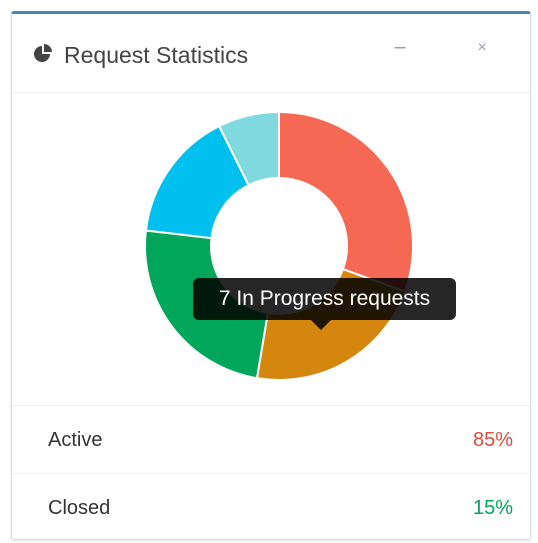  I want to click on closed-label: Closed, so click(79, 508).